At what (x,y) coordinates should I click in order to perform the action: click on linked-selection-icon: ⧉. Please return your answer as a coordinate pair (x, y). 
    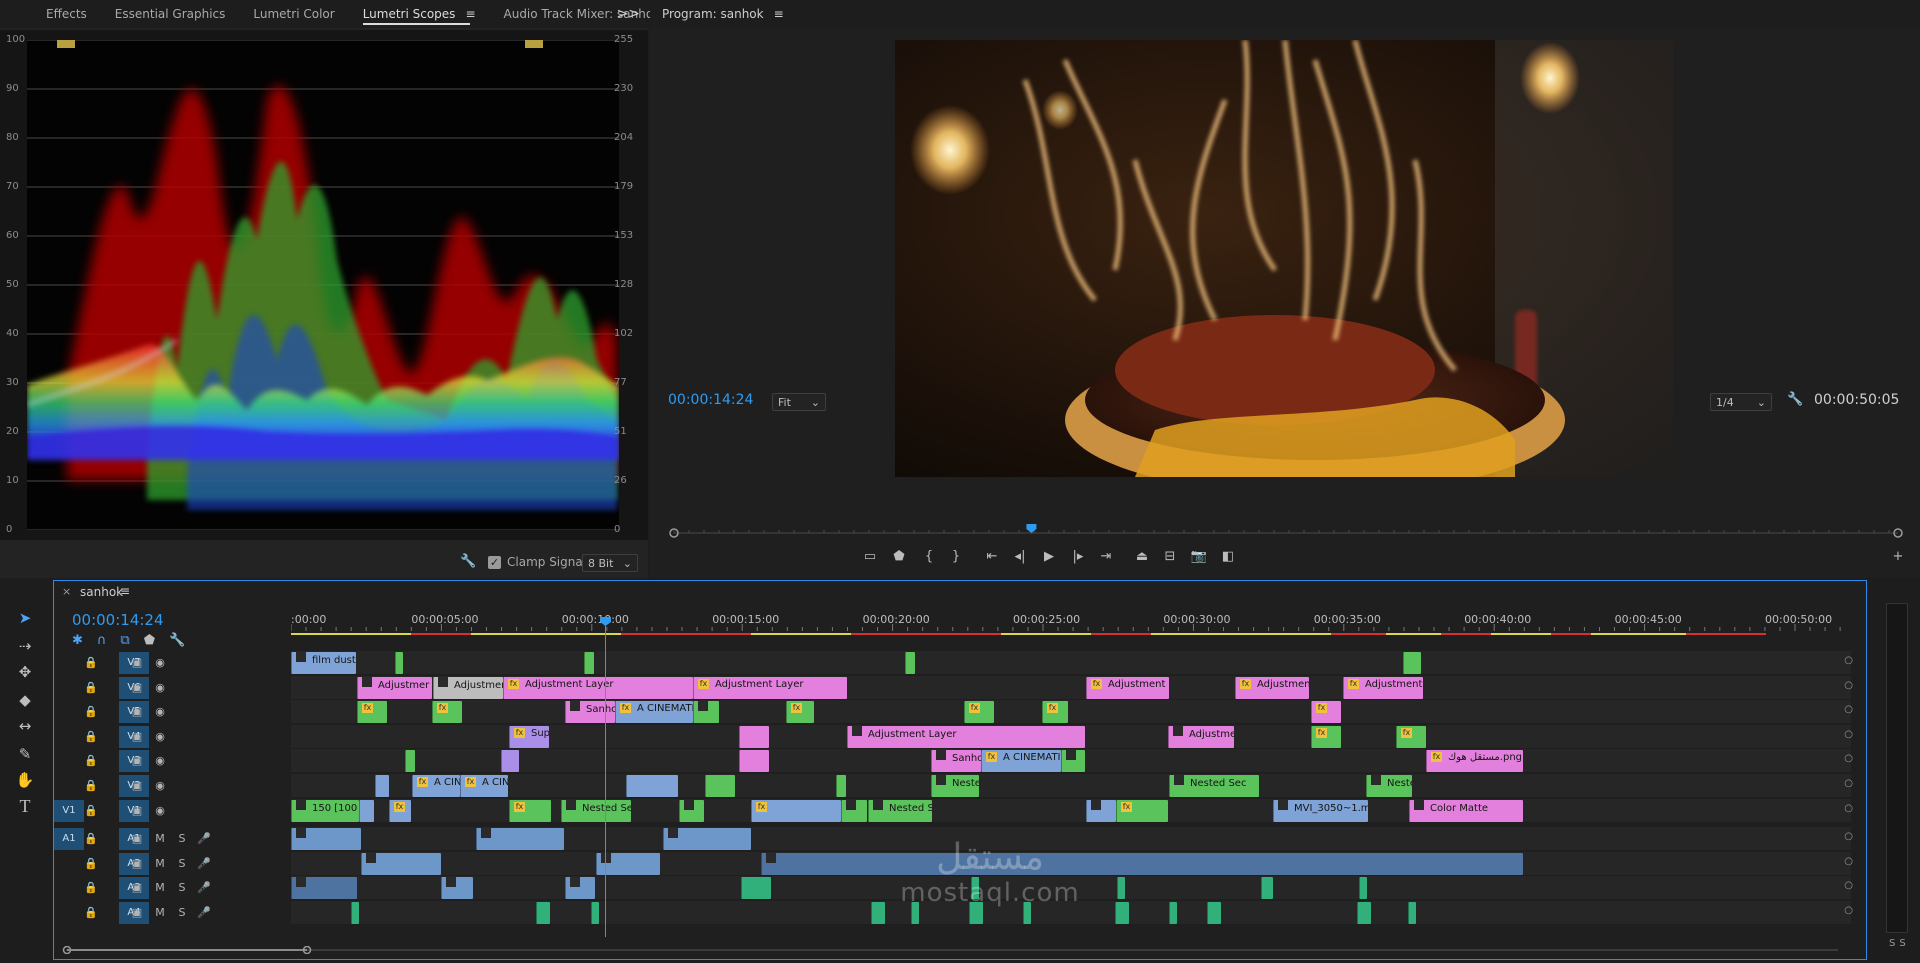
    Looking at the image, I should click on (124, 640).